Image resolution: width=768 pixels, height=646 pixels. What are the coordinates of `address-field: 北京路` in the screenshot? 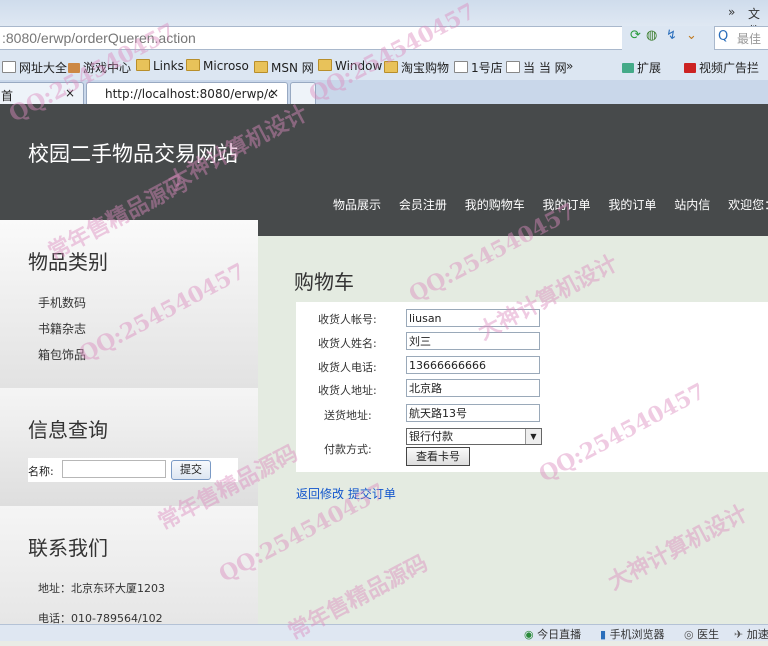 It's located at (473, 388).